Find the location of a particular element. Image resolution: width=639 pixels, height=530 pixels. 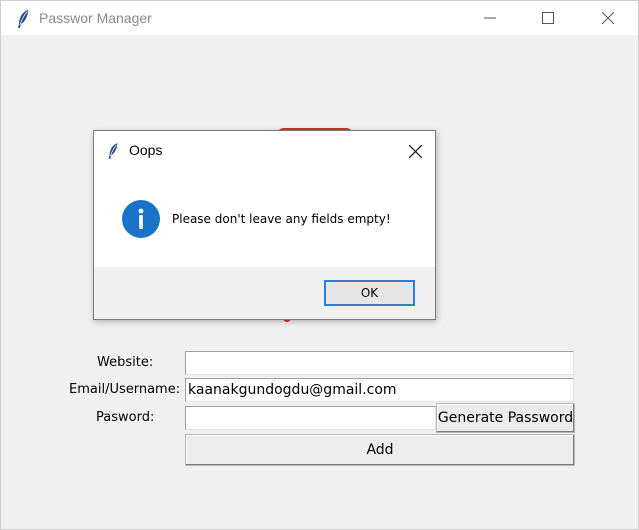

website-label: Website: is located at coordinates (125, 362).